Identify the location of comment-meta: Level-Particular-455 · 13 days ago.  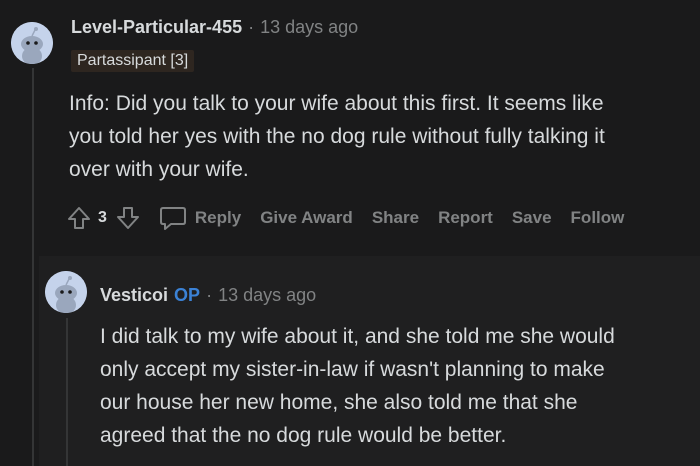
(214, 27).